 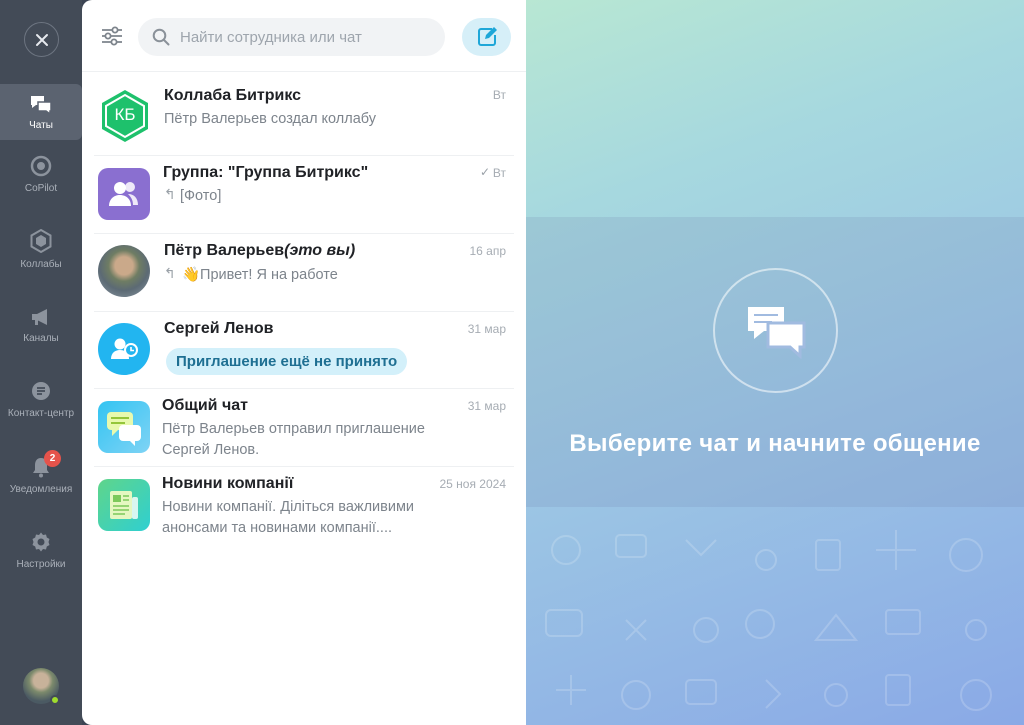 I want to click on nav-item-copilot: CoPilot, so click(x=41, y=174).